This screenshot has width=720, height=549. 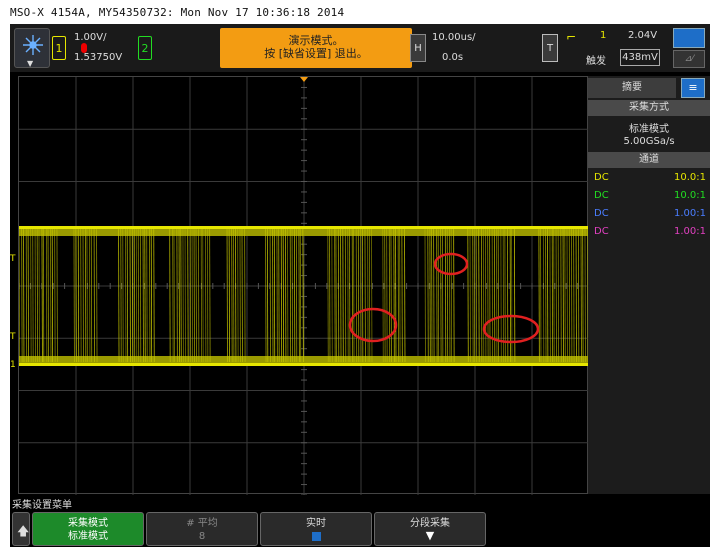 I want to click on trigger-button: T, so click(x=550, y=48).